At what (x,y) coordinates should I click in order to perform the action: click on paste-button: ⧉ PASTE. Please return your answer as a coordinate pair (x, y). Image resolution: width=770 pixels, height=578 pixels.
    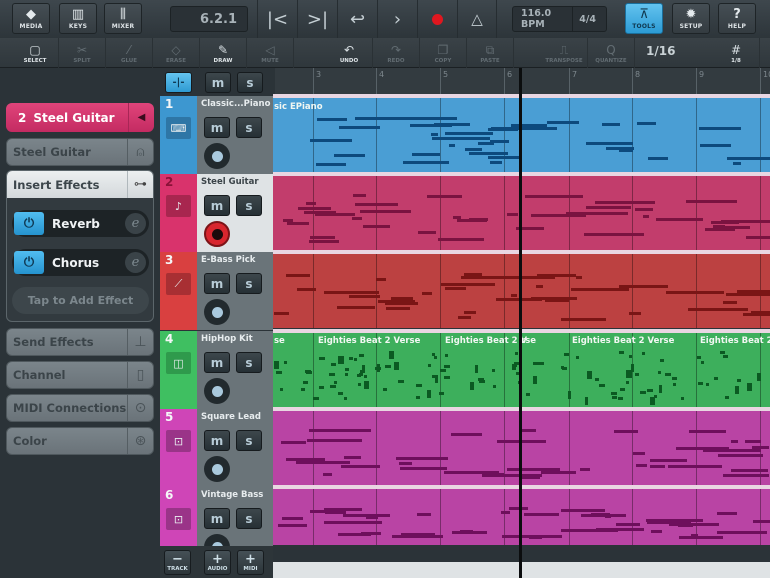
    Looking at the image, I should click on (490, 53).